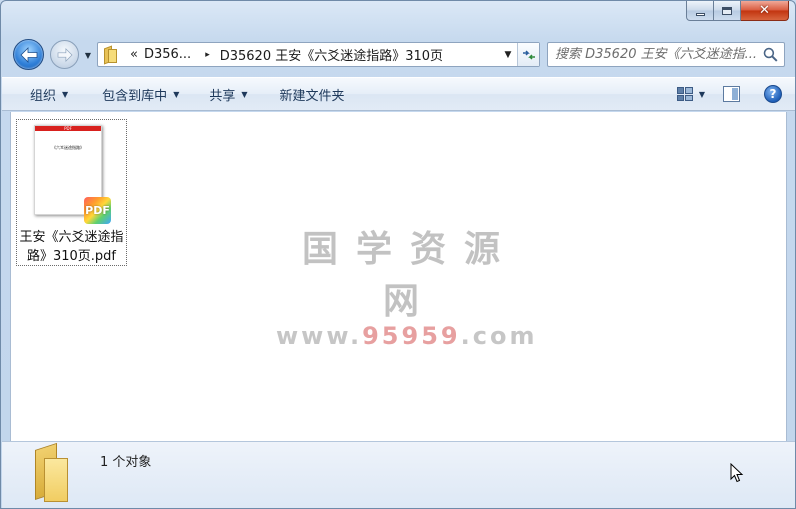 This screenshot has width=796, height=509. Describe the element at coordinates (126, 462) in the screenshot. I see `item-count: 1 个对象` at that location.